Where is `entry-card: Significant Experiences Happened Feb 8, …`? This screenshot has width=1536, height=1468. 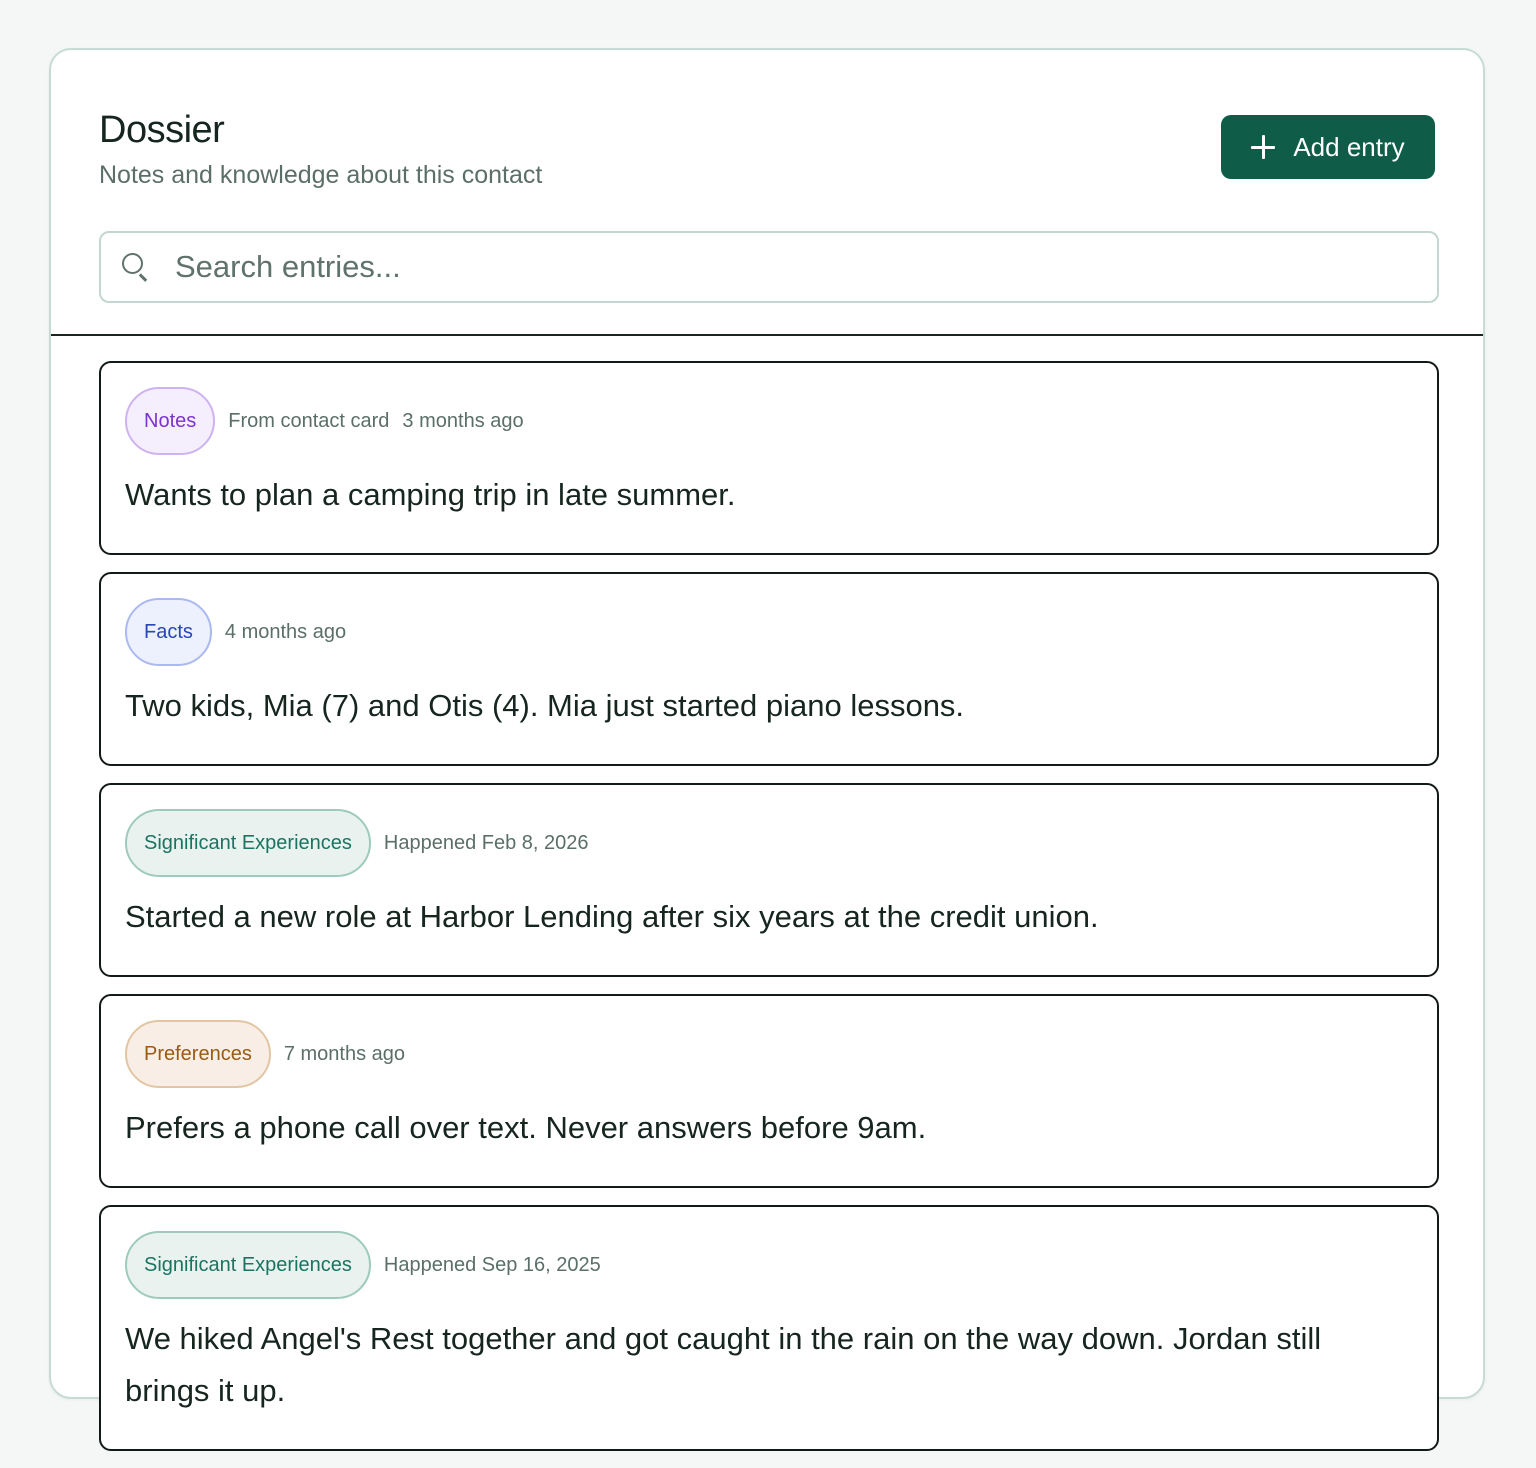
entry-card: Significant Experiences Happened Feb 8, … is located at coordinates (769, 880).